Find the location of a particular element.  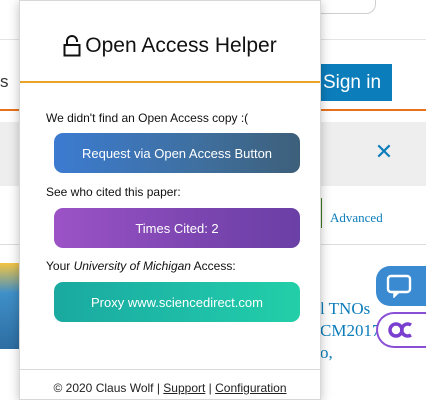

cited-by-label: See who cited this paper: is located at coordinates (113, 192).